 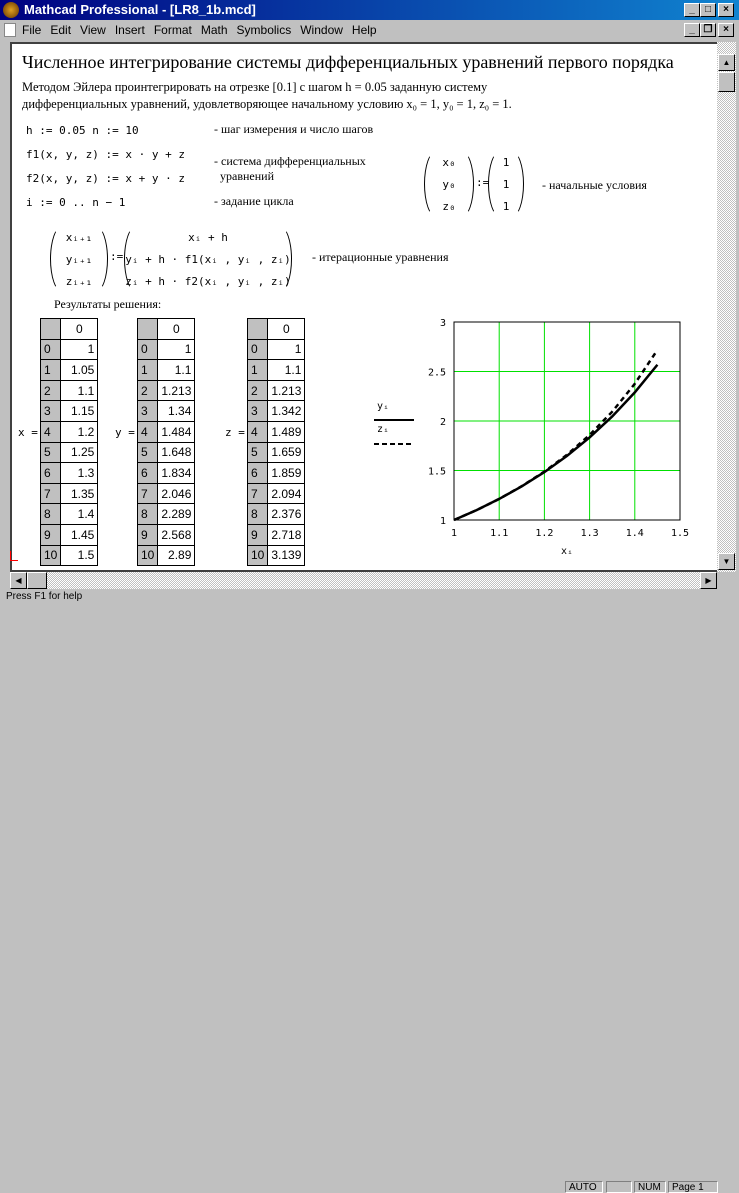 What do you see at coordinates (726, 62) in the screenshot?
I see `scroll-up-button: ▲` at bounding box center [726, 62].